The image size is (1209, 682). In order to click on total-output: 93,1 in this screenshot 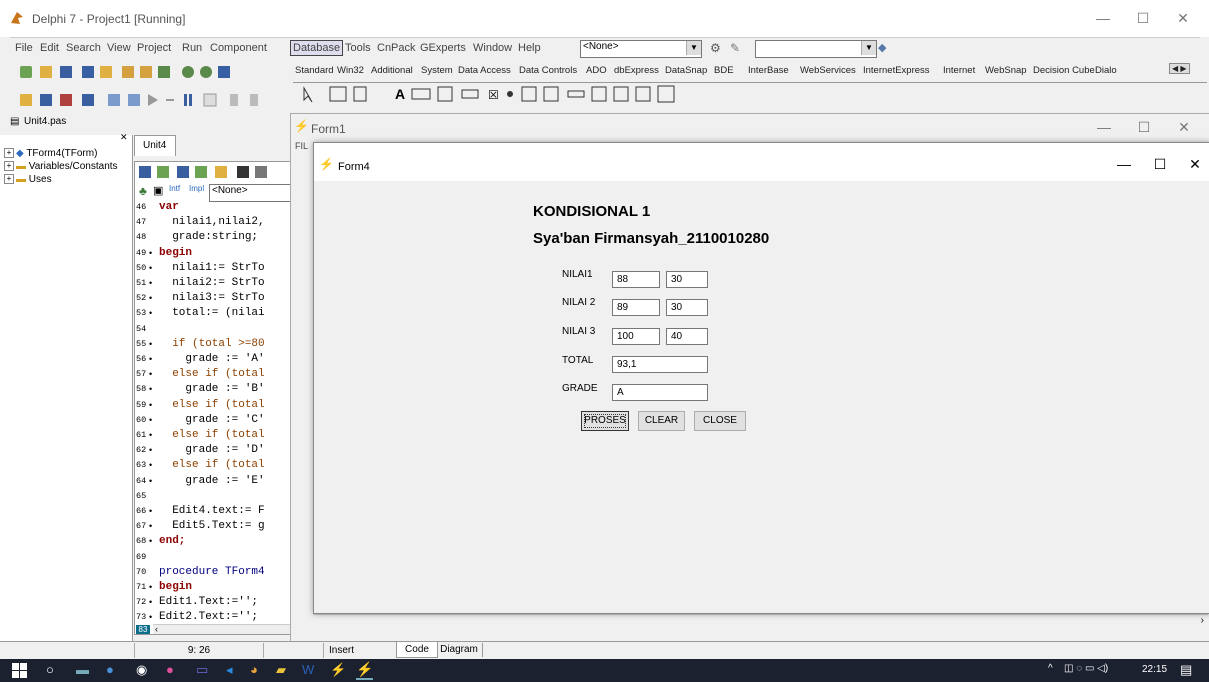, I will do `click(660, 364)`.